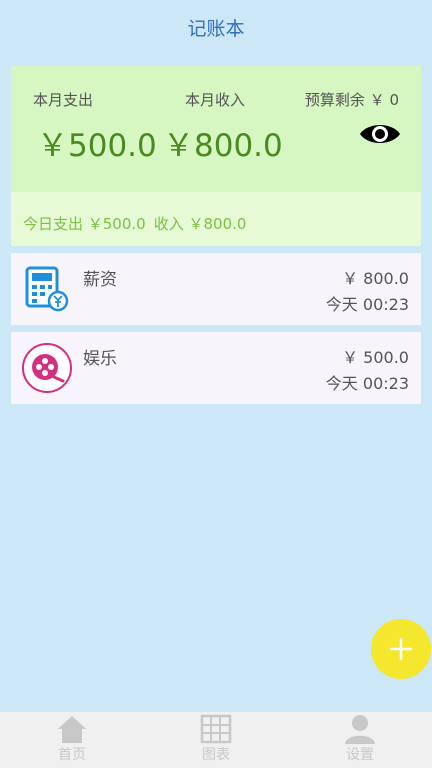  What do you see at coordinates (47, 368) in the screenshot?
I see `entertainment-film-icon` at bounding box center [47, 368].